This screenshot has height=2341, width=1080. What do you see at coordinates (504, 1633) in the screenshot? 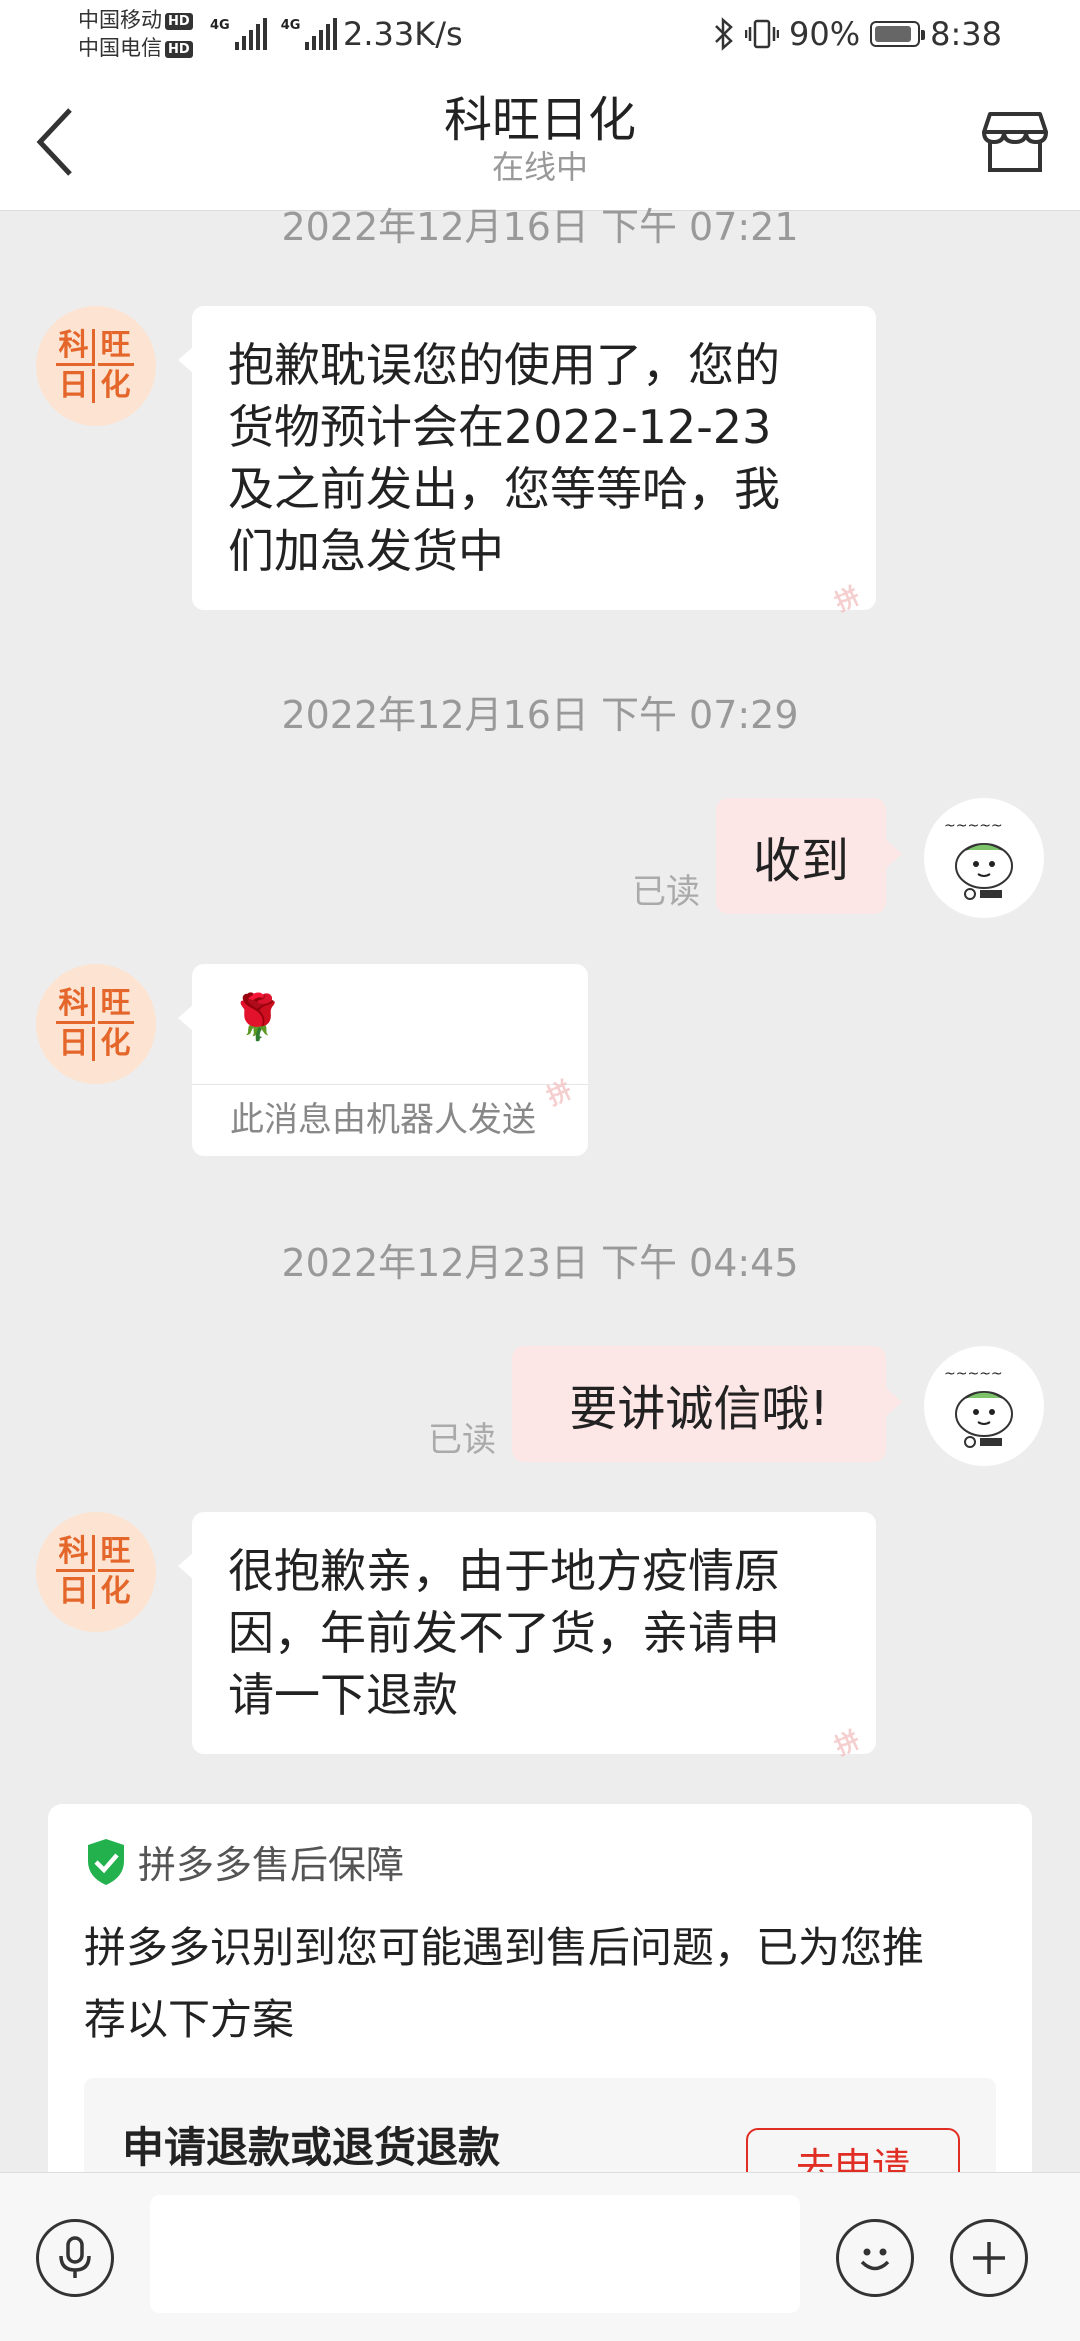
I see `message-text-line: 因，年前发不了货，亲请申` at bounding box center [504, 1633].